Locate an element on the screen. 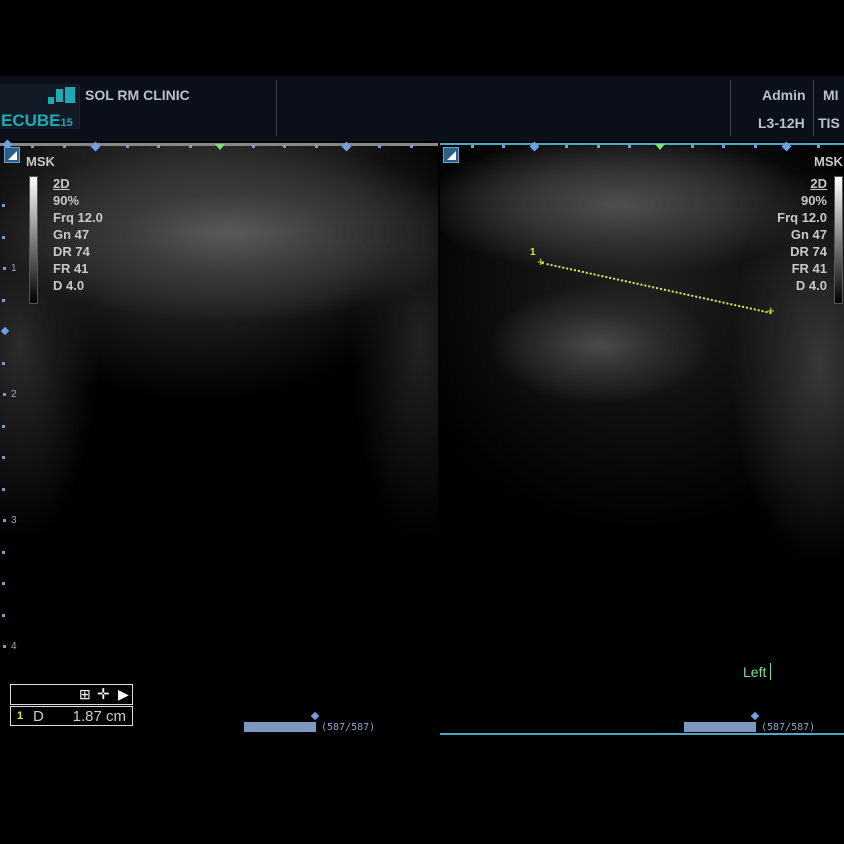 The image size is (844, 844). caliper-label: 1 is located at coordinates (533, 252).